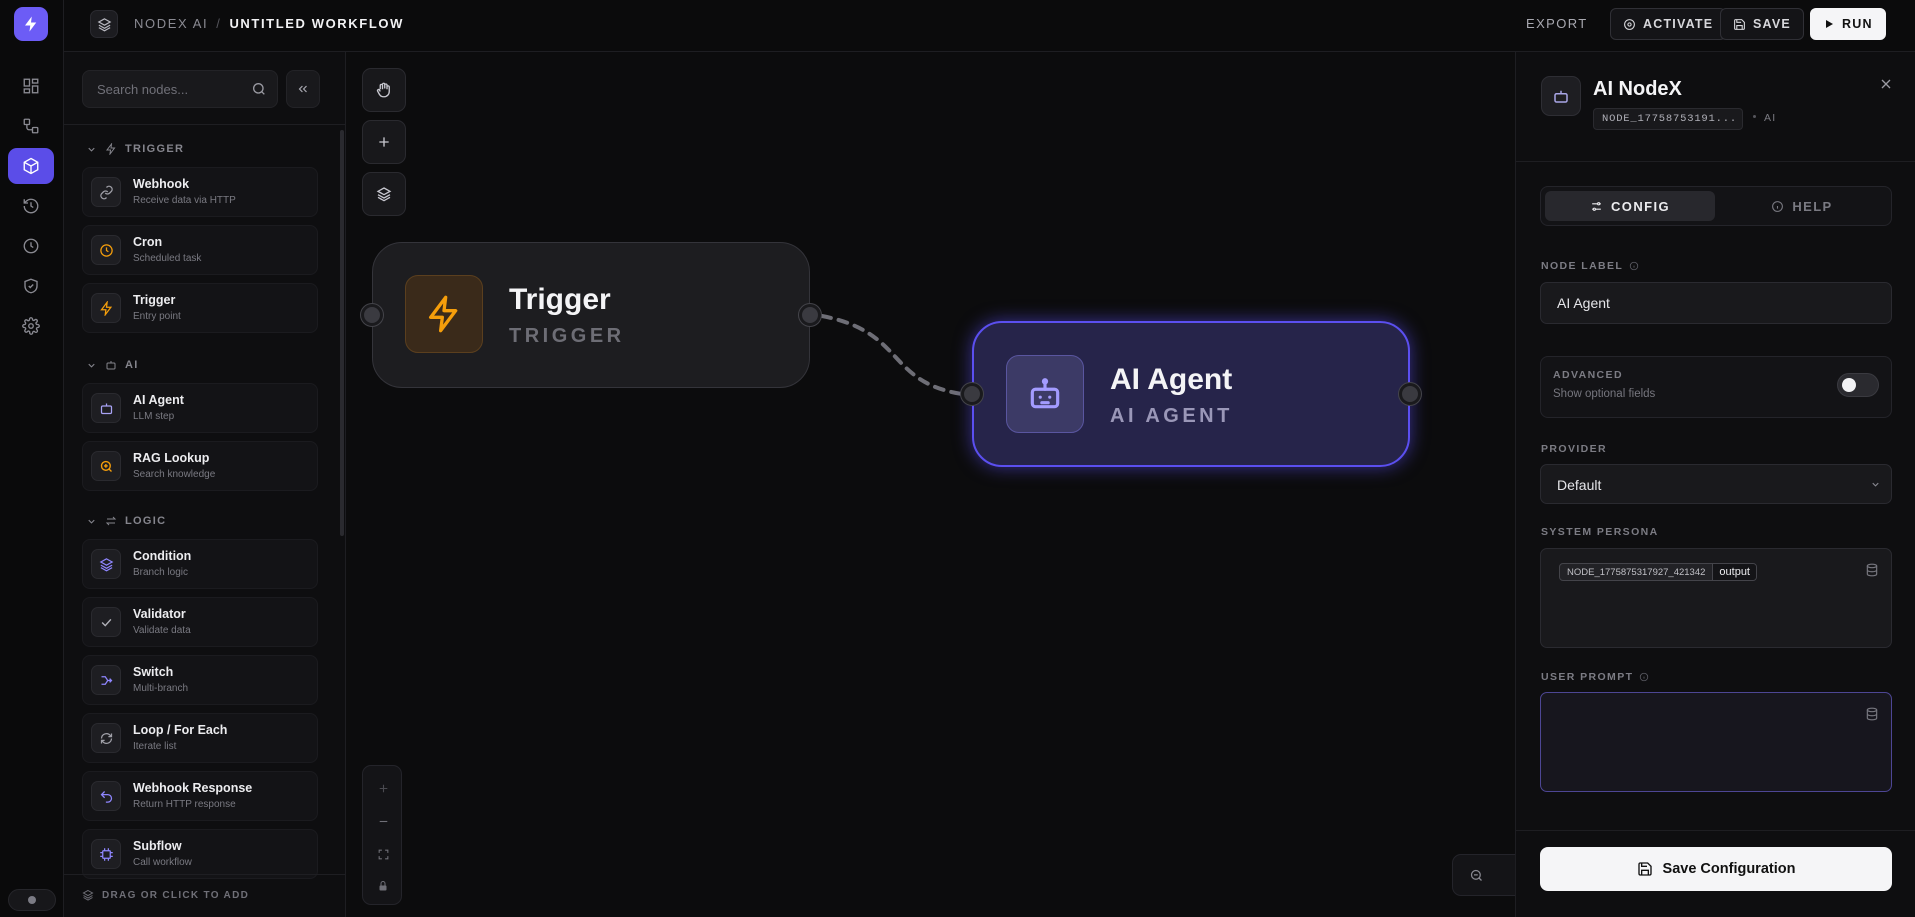 The image size is (1915, 917). Describe the element at coordinates (383, 886) in the screenshot. I see `lock-button` at that location.